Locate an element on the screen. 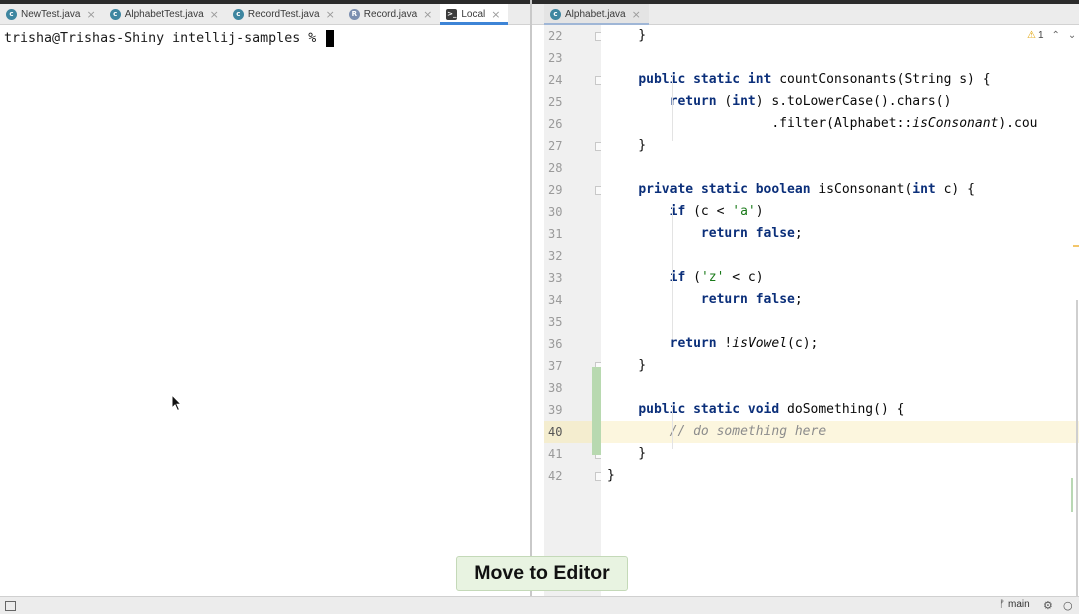 This screenshot has height=614, width=1079. line-number: 40 is located at coordinates (563, 432).